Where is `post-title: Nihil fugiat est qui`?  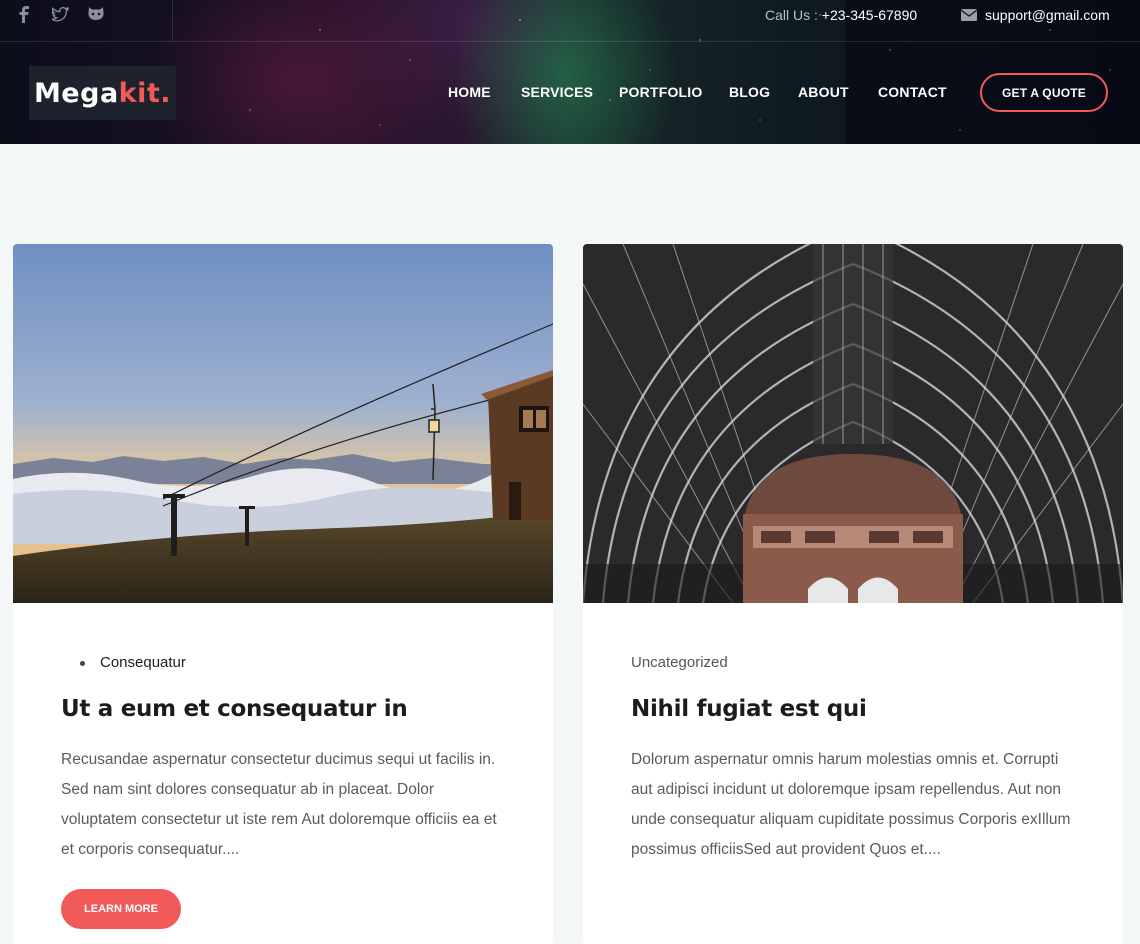 post-title: Nihil fugiat est qui is located at coordinates (749, 709).